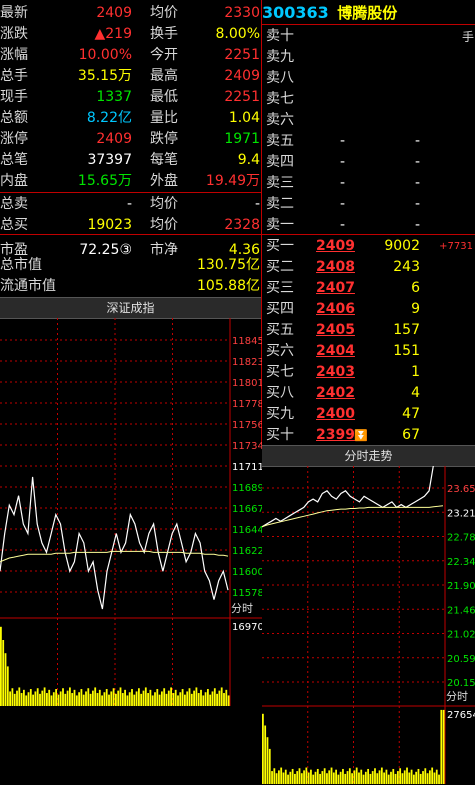 The height and width of the screenshot is (785, 475). Describe the element at coordinates (280, 183) in the screenshot. I see `ask-label: 卖三` at that location.